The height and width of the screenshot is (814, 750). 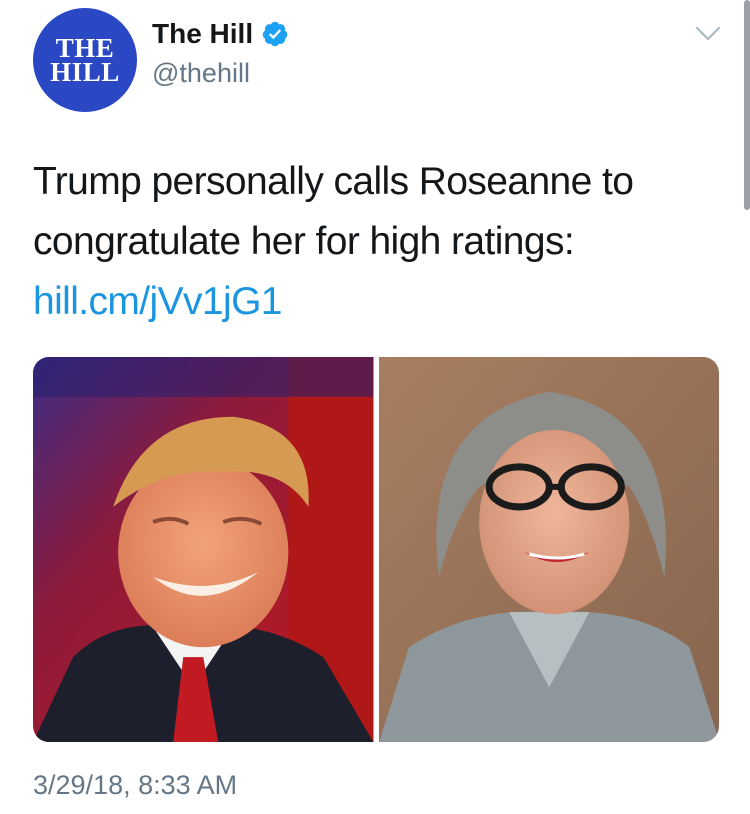 I want to click on timestamp: 3/29/18, 8:33 AM, so click(x=135, y=785).